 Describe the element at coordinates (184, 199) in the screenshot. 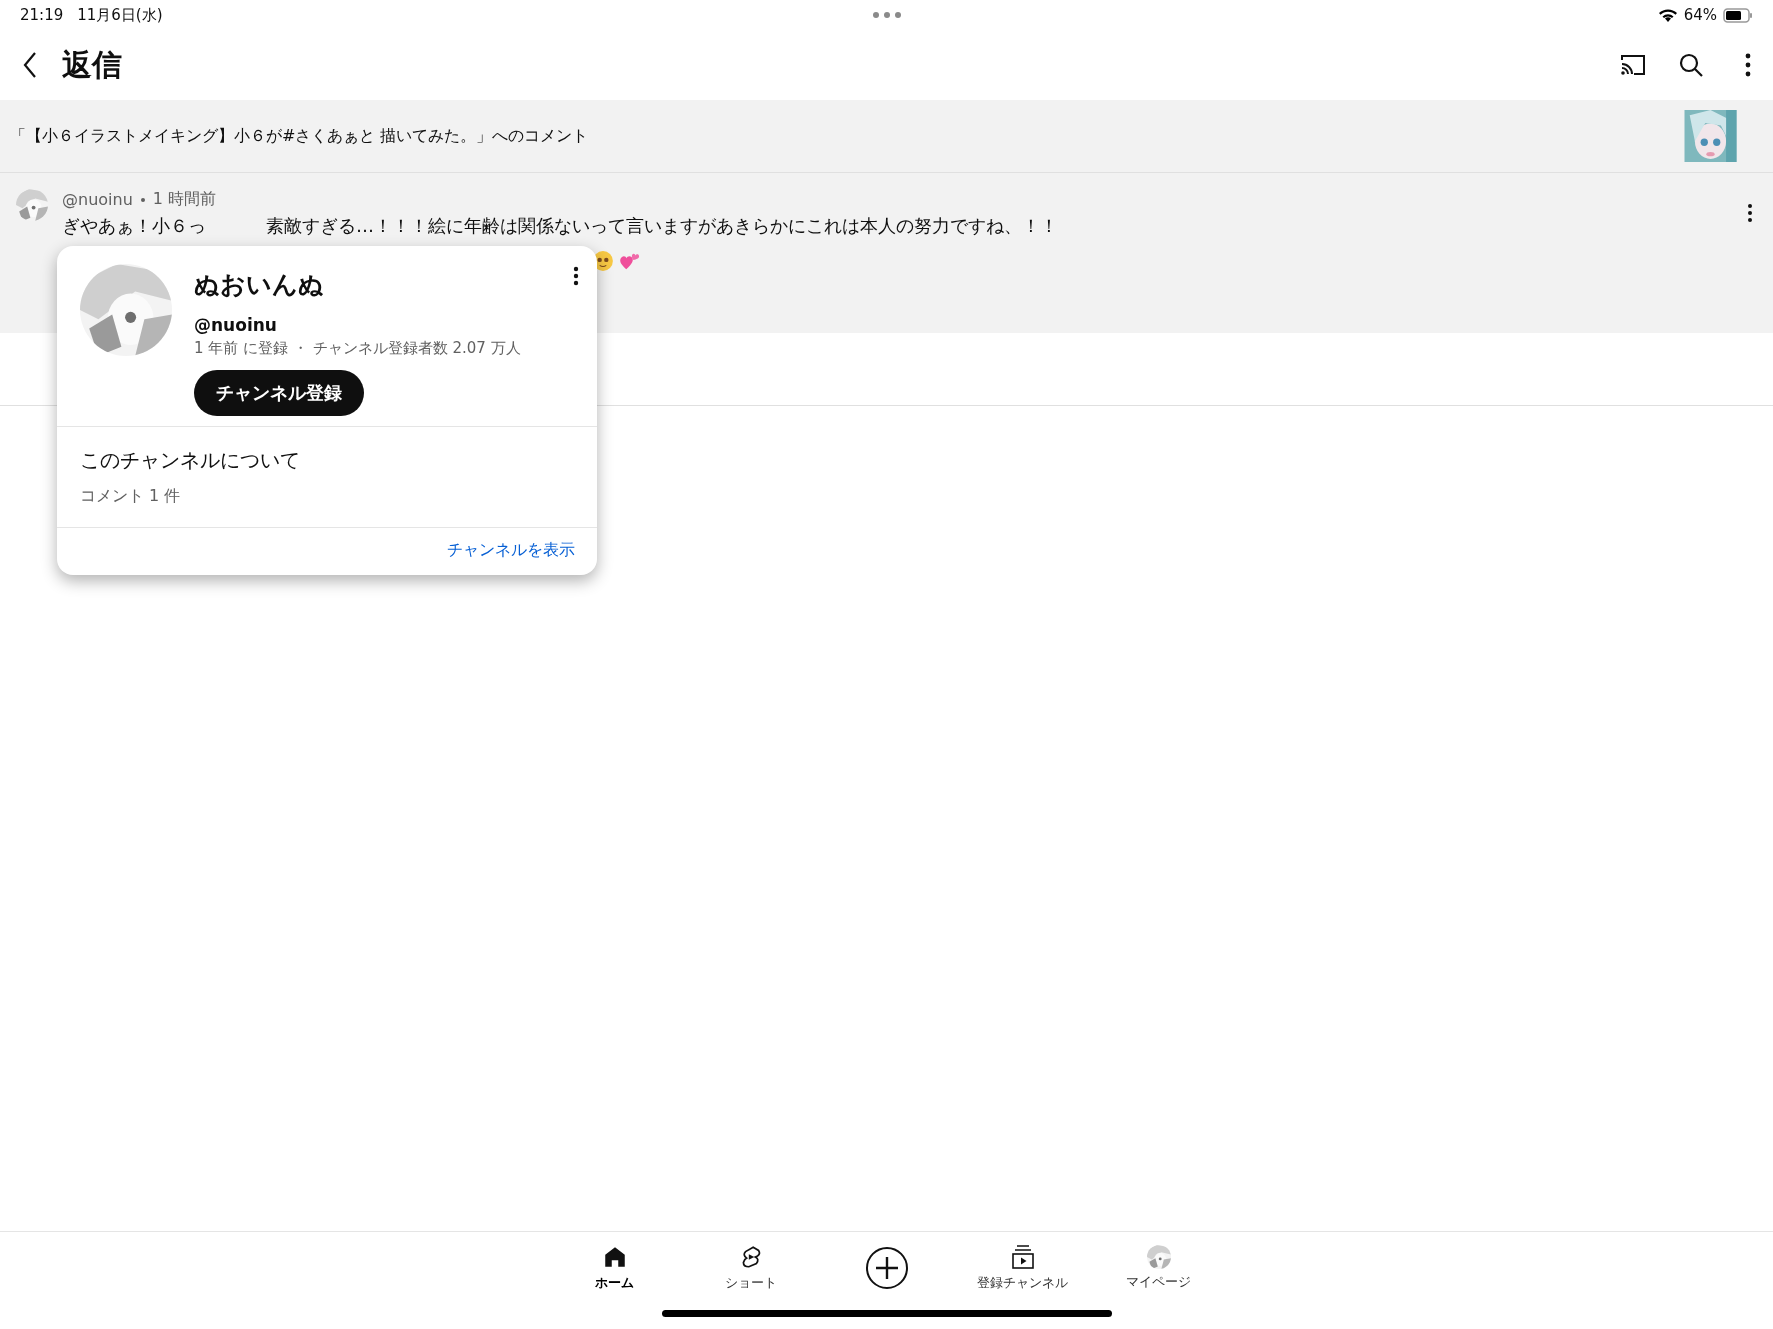

I see `comment-time: 1 時間前` at that location.